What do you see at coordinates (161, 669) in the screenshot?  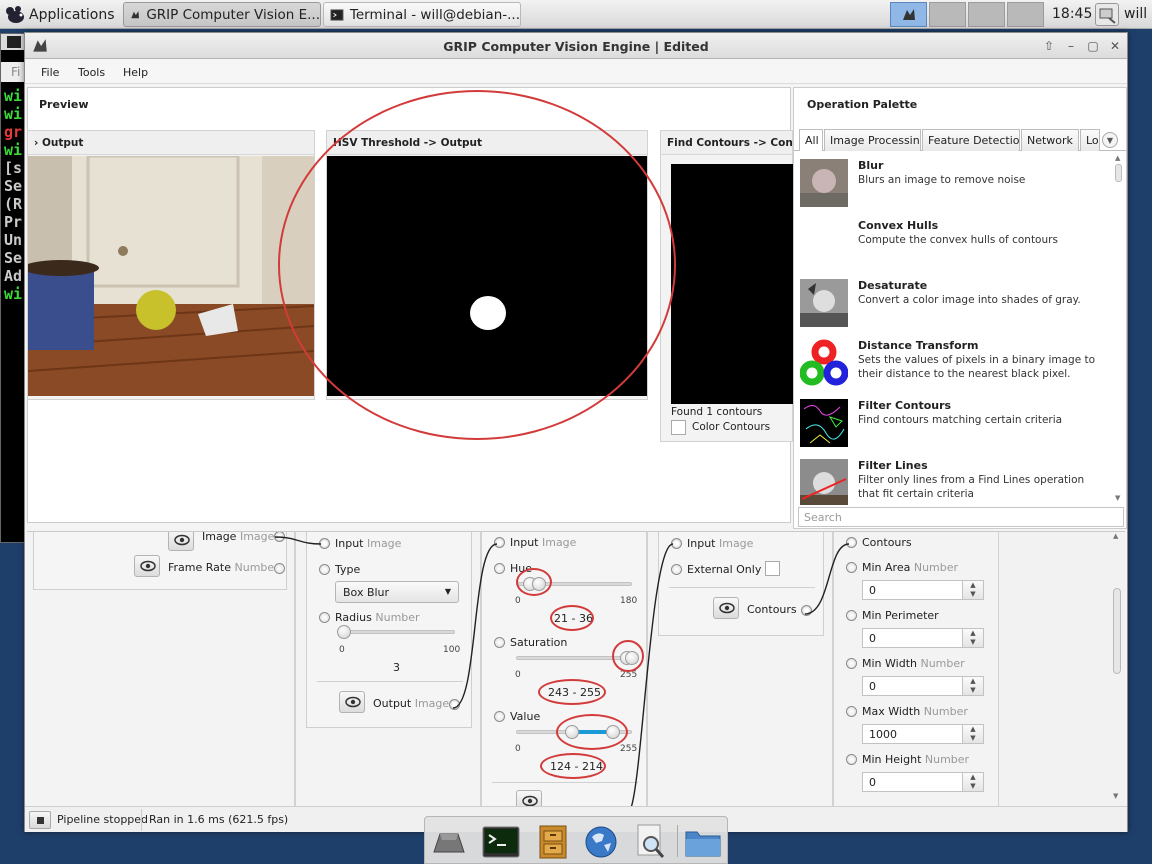 I see `source-column: Image Image Frame Rate Number` at bounding box center [161, 669].